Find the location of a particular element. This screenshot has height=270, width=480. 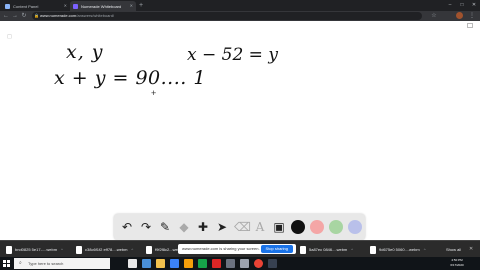

crosshair-cursor-icon: + is located at coordinates (154, 93).